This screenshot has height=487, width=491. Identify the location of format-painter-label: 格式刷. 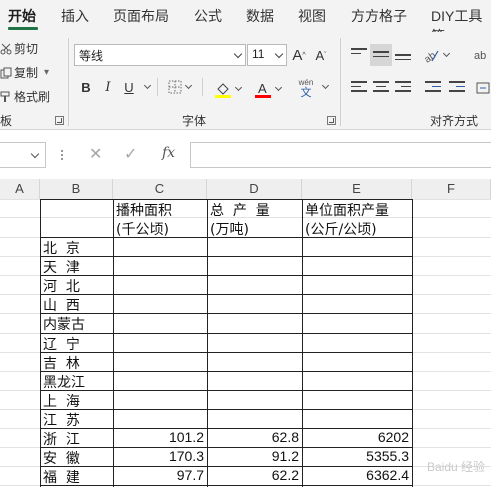
(32, 97).